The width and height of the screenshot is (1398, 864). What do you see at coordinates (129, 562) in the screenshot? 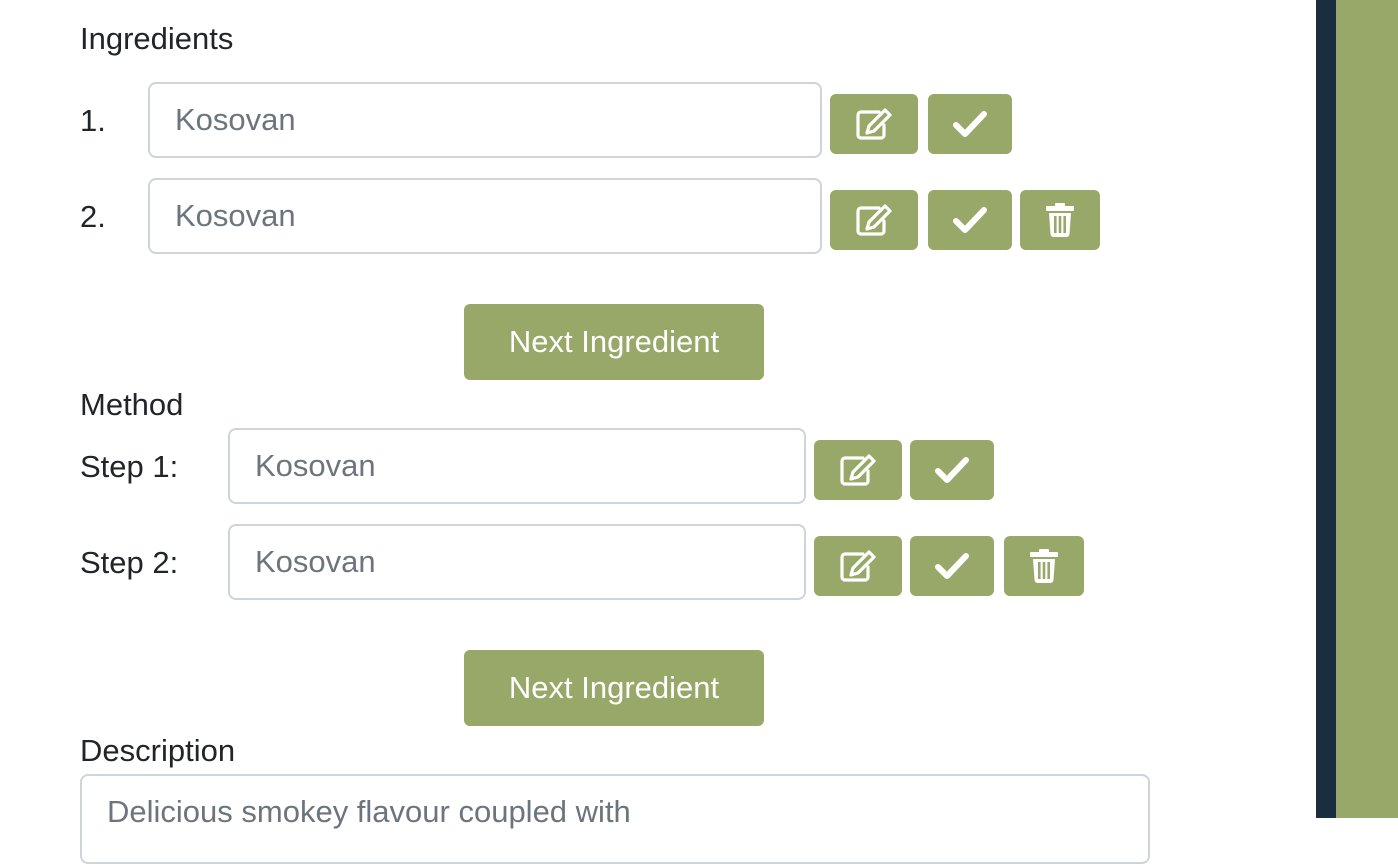
I see `step-label-2: Step 2:` at bounding box center [129, 562].